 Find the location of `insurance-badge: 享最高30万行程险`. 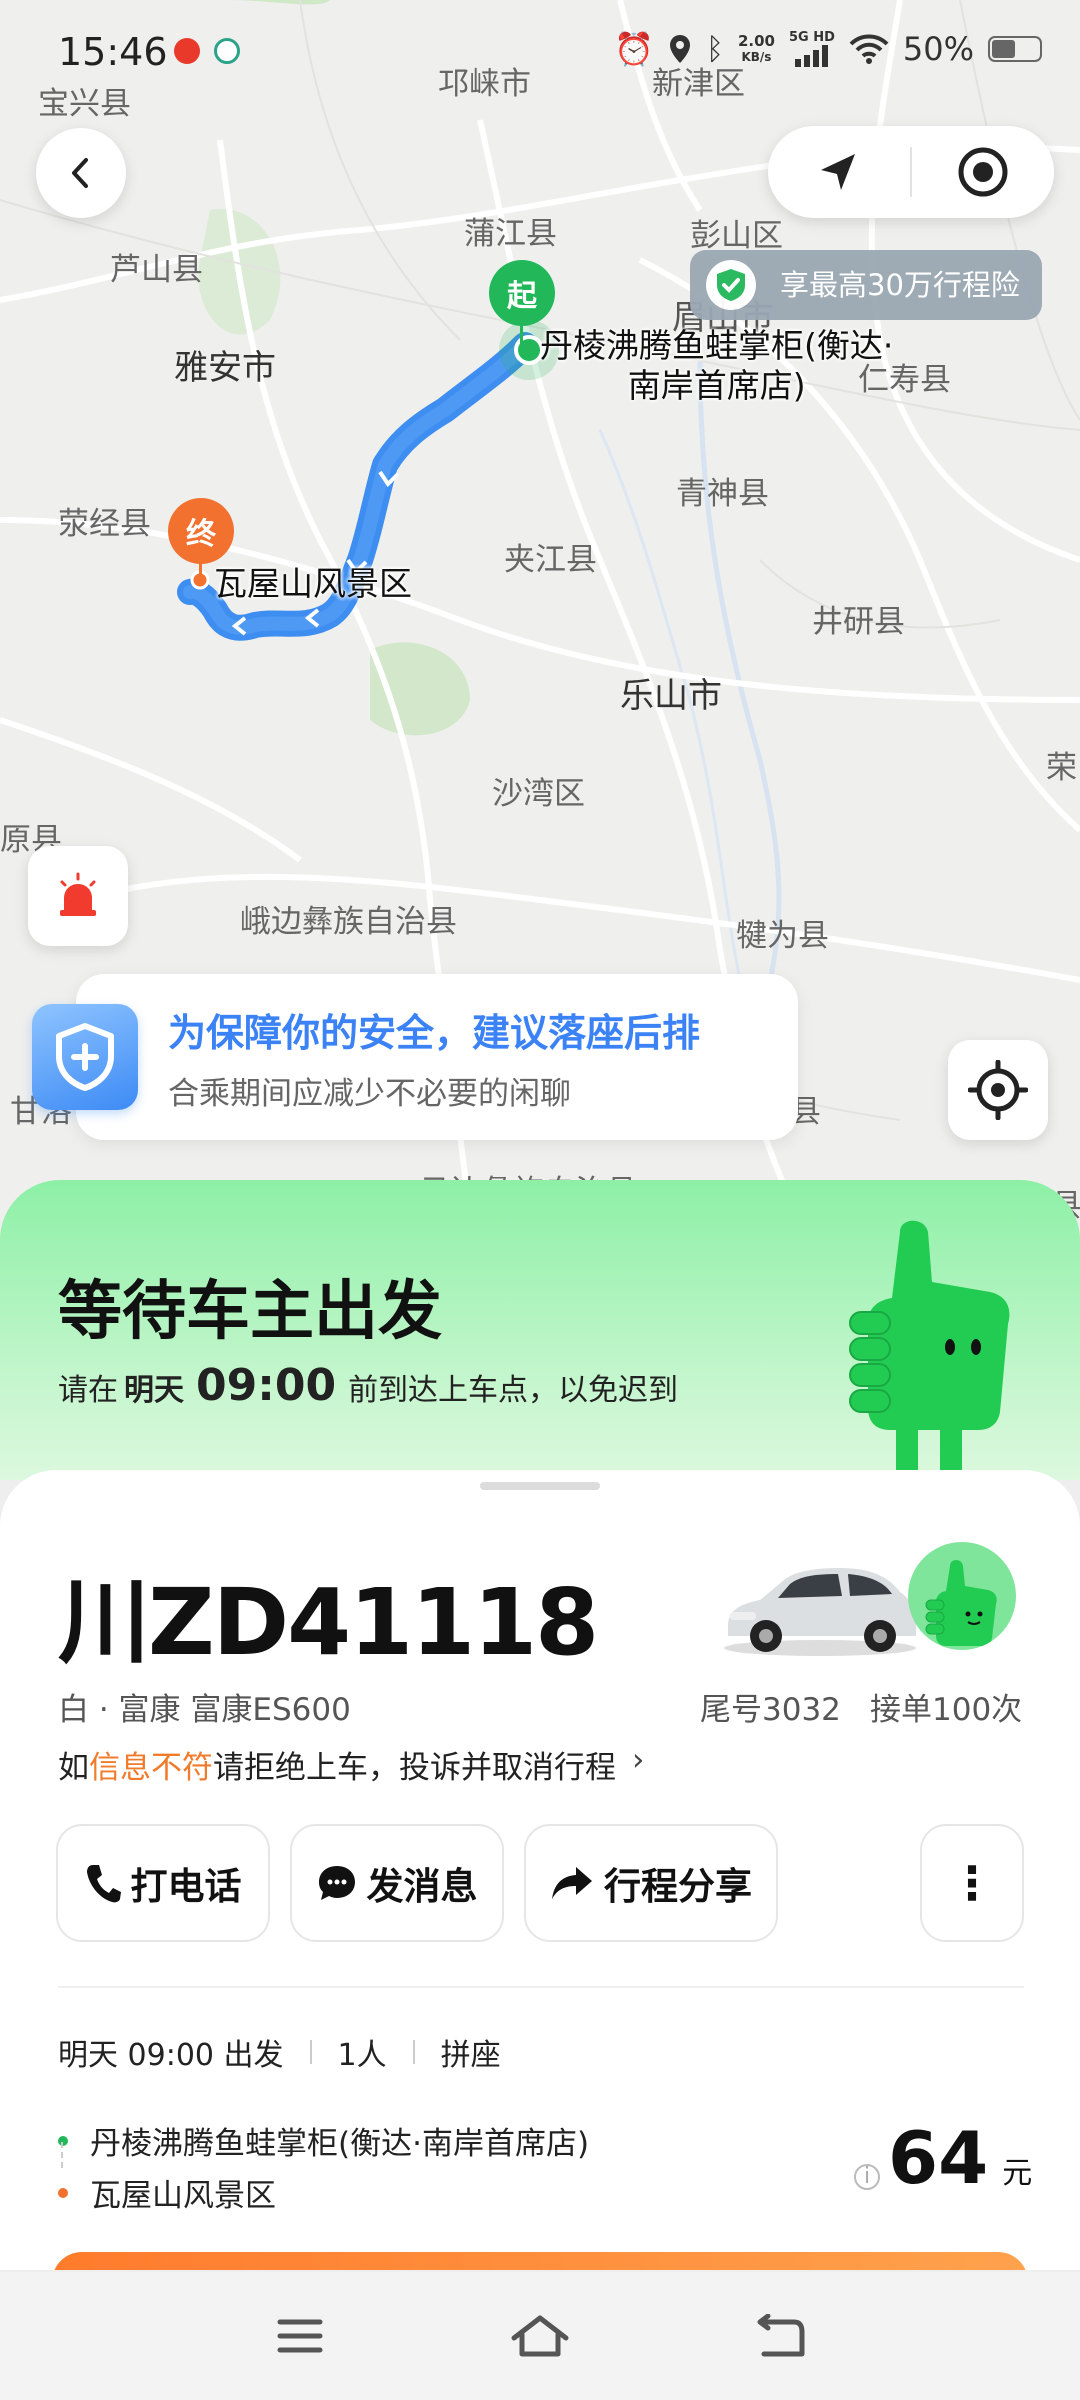

insurance-badge: 享最高30万行程险 is located at coordinates (866, 285).